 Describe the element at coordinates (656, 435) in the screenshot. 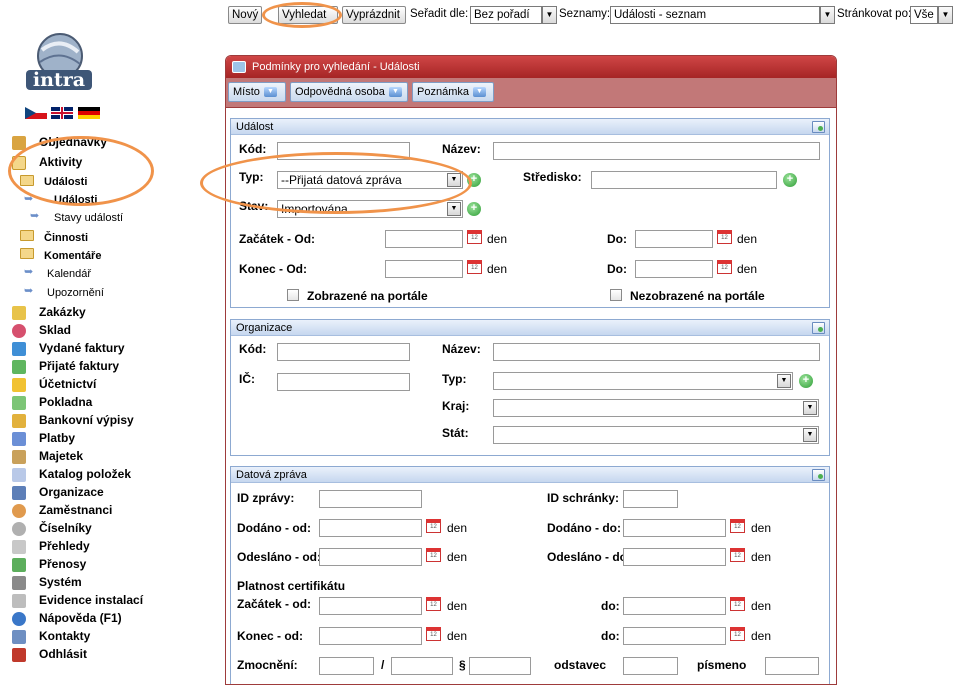

I see `org-country-select: ▼` at that location.